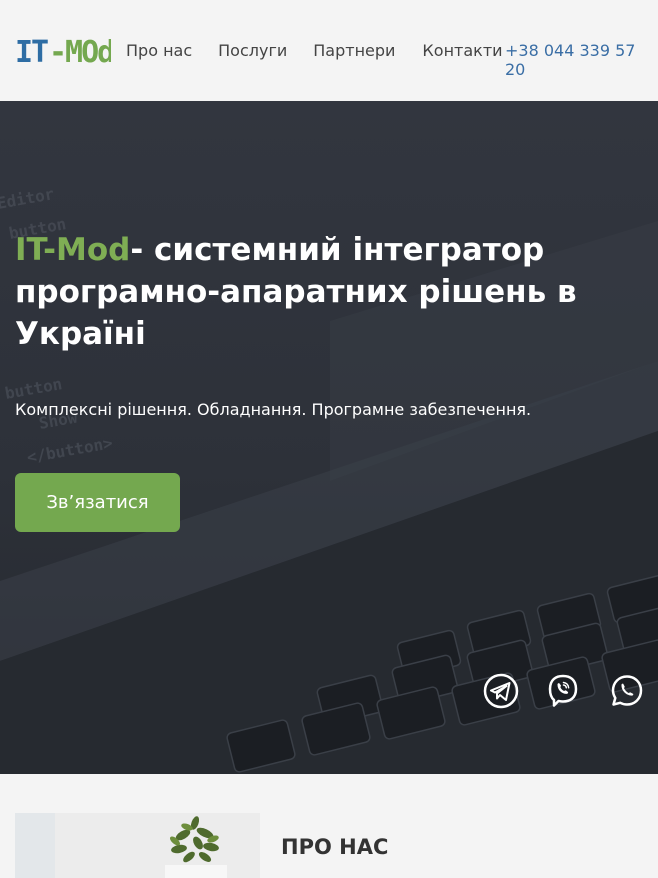  Describe the element at coordinates (97, 502) in the screenshot. I see `contact-button: Зв’язатися` at that location.